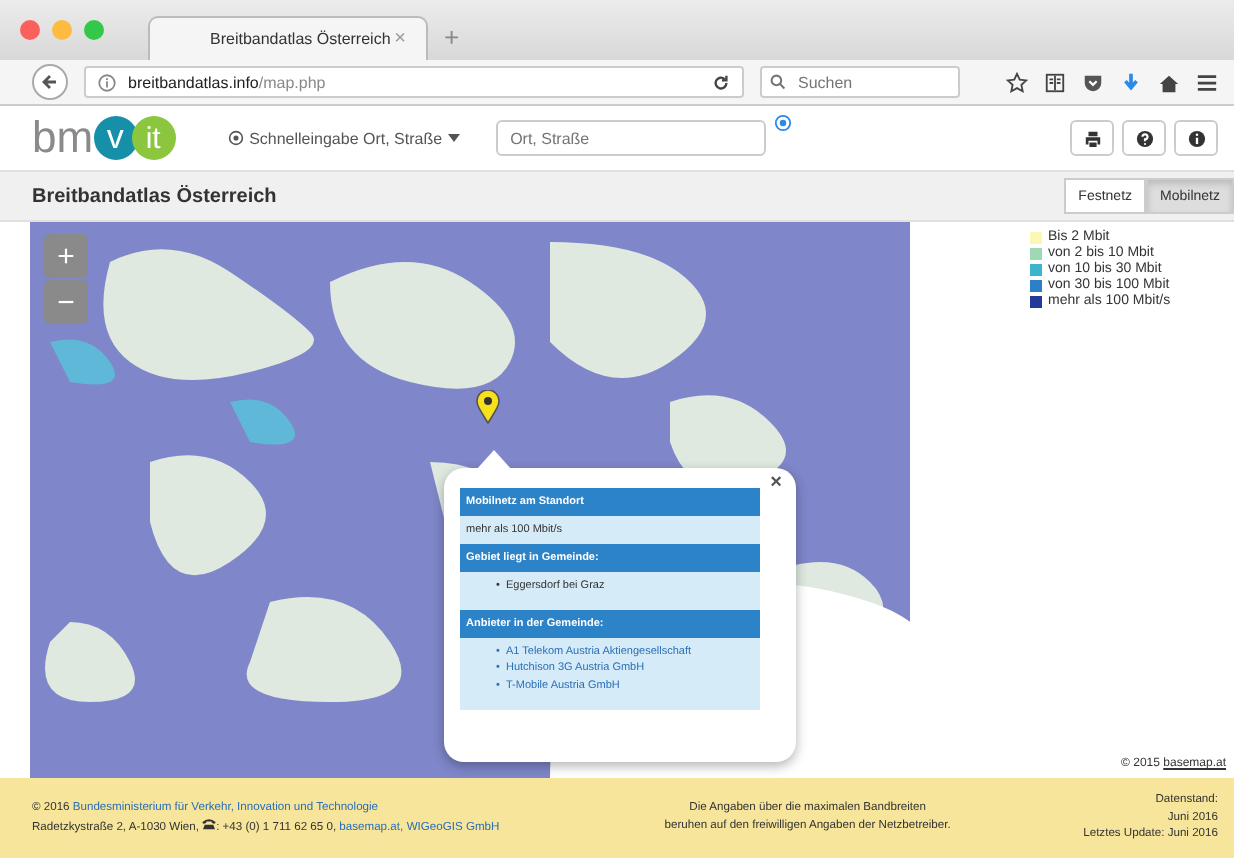 The height and width of the screenshot is (858, 1234). I want to click on menu-icon, so click(1207, 82).